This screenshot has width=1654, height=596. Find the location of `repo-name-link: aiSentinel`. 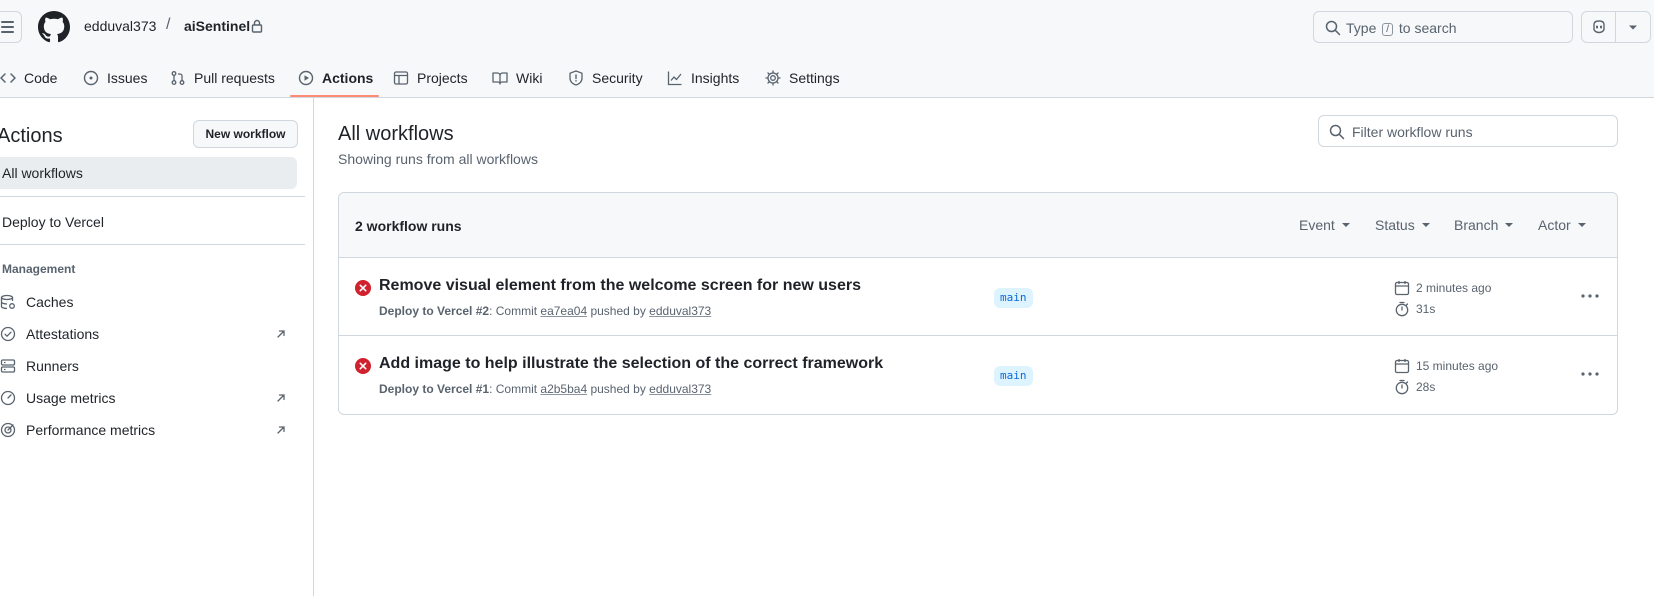

repo-name-link: aiSentinel is located at coordinates (217, 26).